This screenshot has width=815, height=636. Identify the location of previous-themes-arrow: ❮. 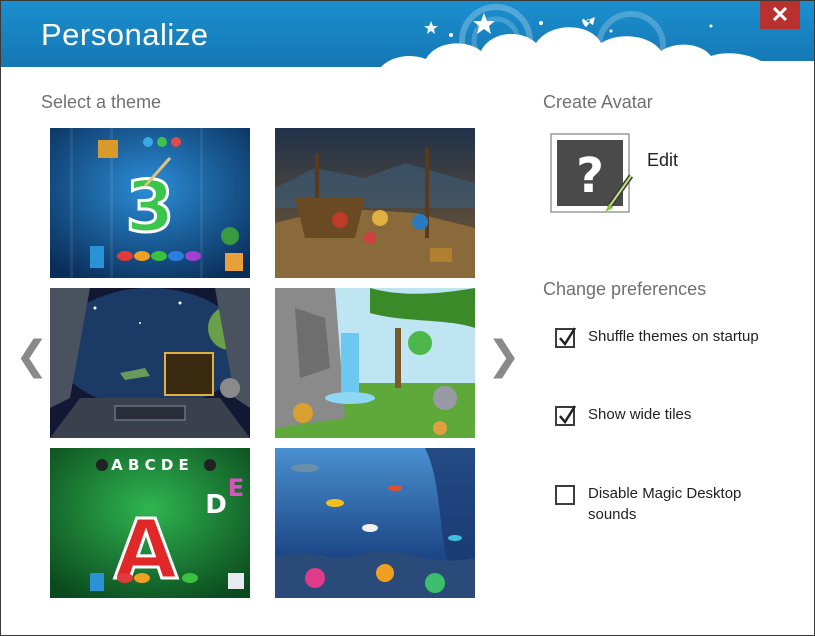
(32, 356).